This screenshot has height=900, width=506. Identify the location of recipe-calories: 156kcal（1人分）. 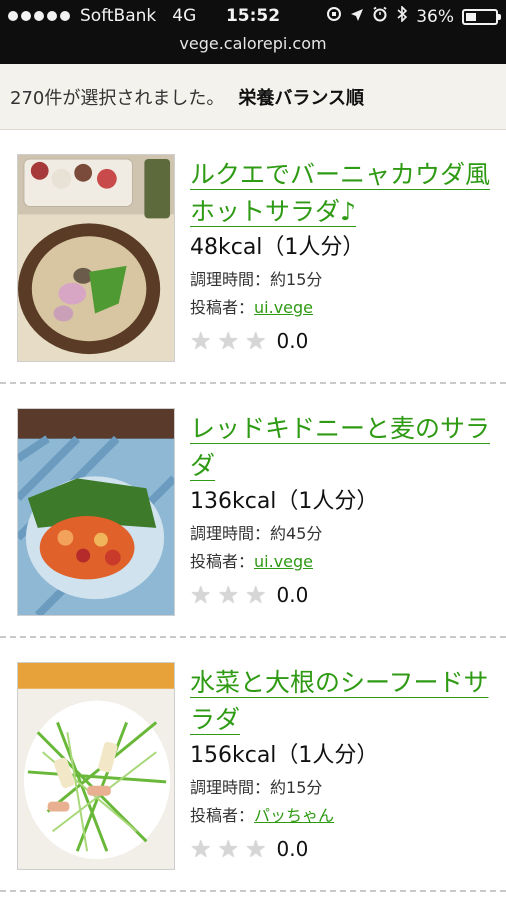
(284, 755).